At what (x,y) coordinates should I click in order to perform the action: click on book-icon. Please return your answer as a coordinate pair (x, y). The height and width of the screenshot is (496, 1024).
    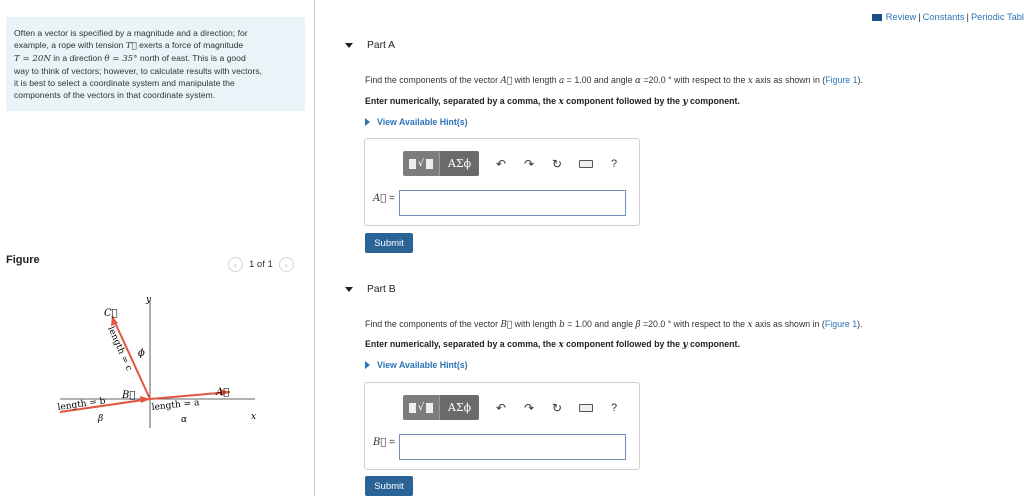
    Looking at the image, I should click on (876, 18).